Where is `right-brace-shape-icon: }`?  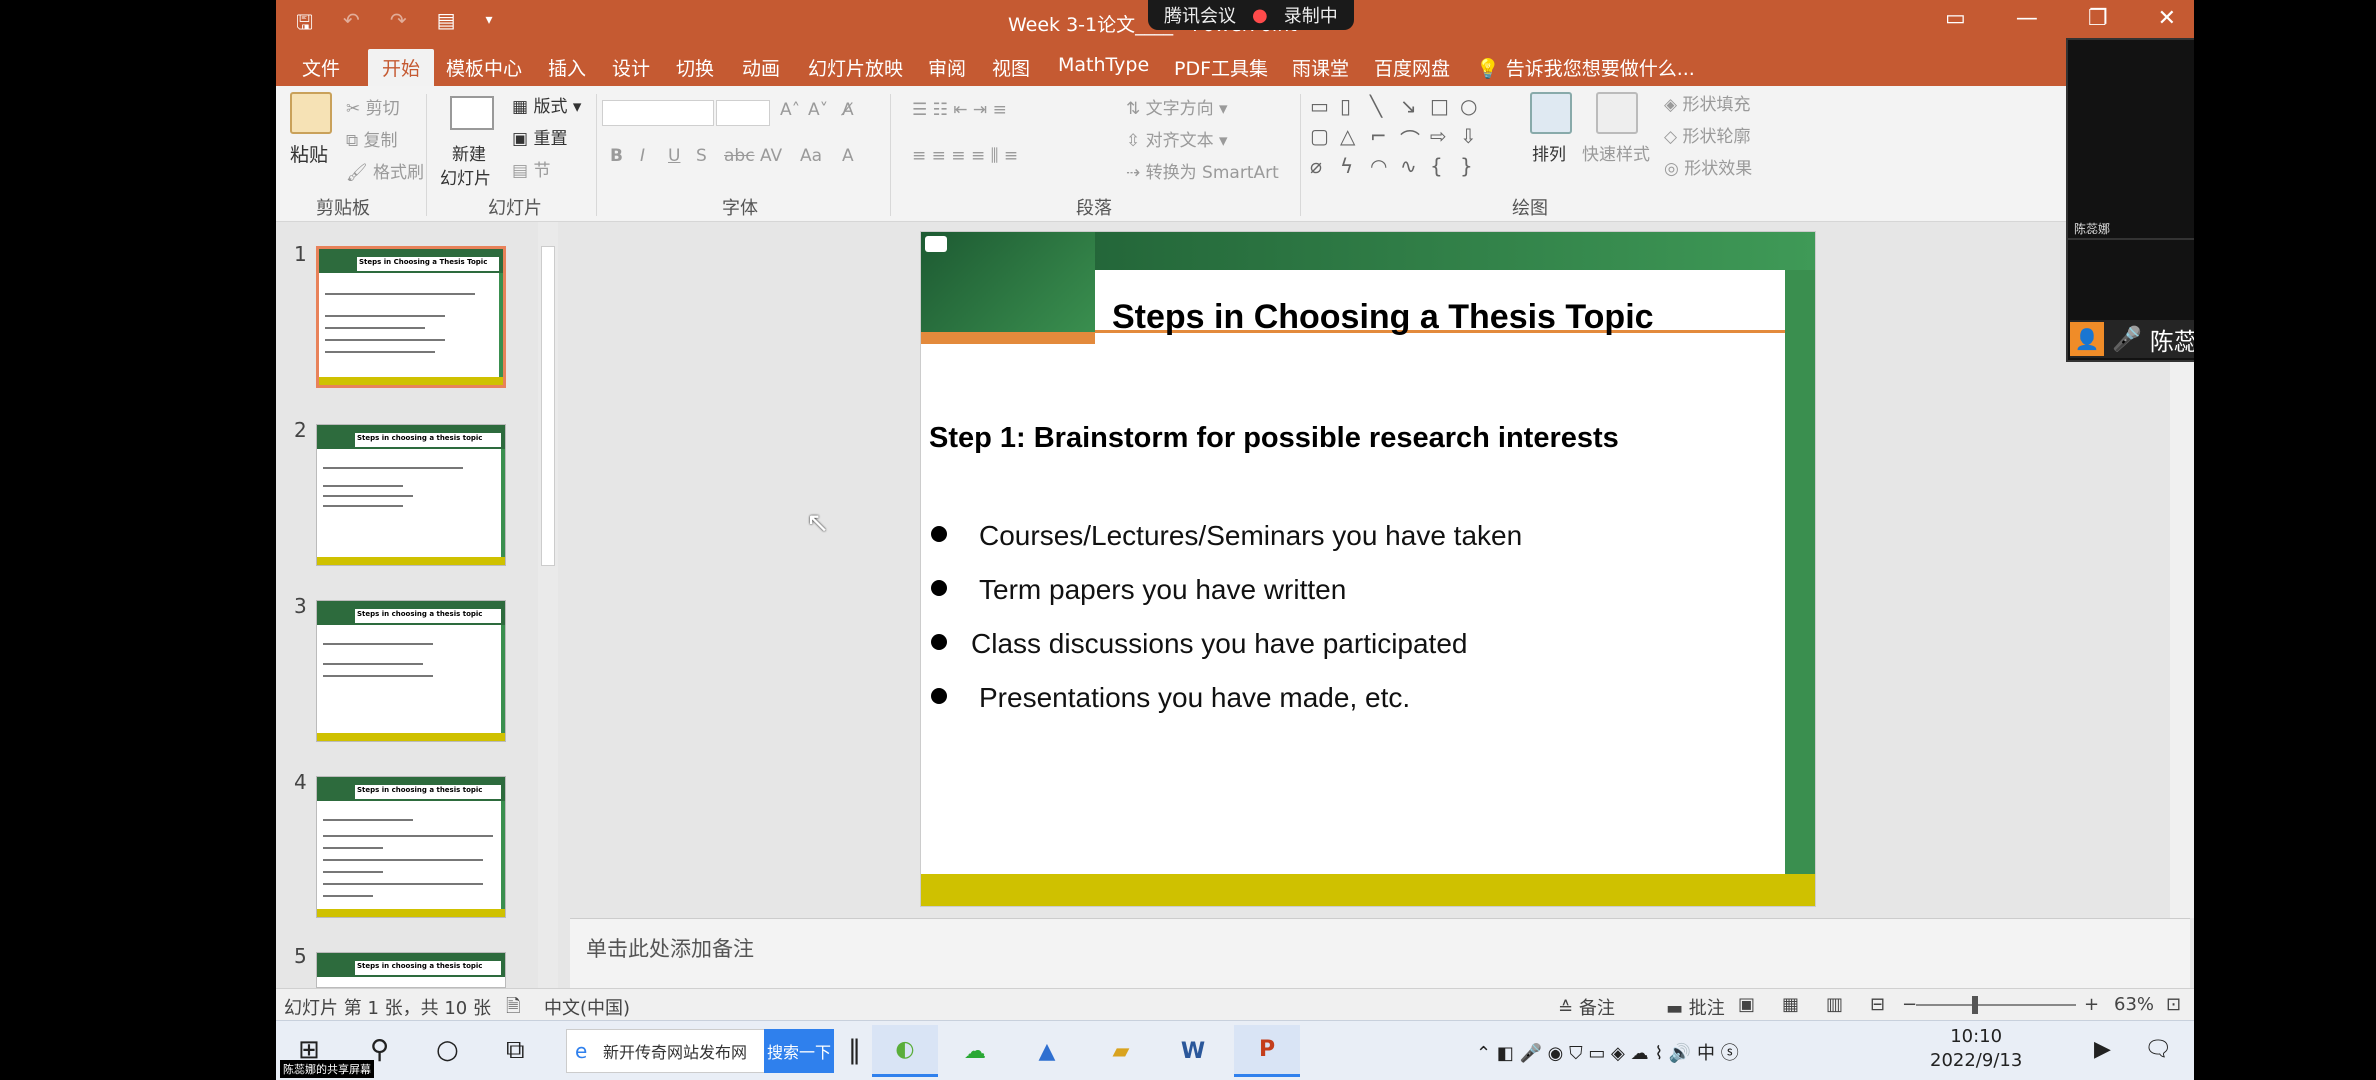
right-brace-shape-icon: } is located at coordinates (1475, 169).